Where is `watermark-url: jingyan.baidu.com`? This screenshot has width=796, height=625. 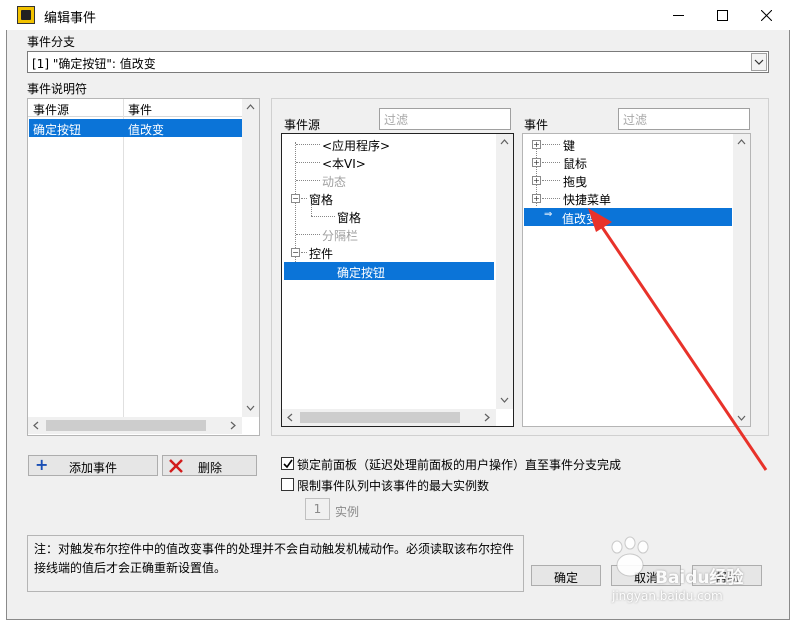 watermark-url: jingyan.baidu.com is located at coordinates (667, 596).